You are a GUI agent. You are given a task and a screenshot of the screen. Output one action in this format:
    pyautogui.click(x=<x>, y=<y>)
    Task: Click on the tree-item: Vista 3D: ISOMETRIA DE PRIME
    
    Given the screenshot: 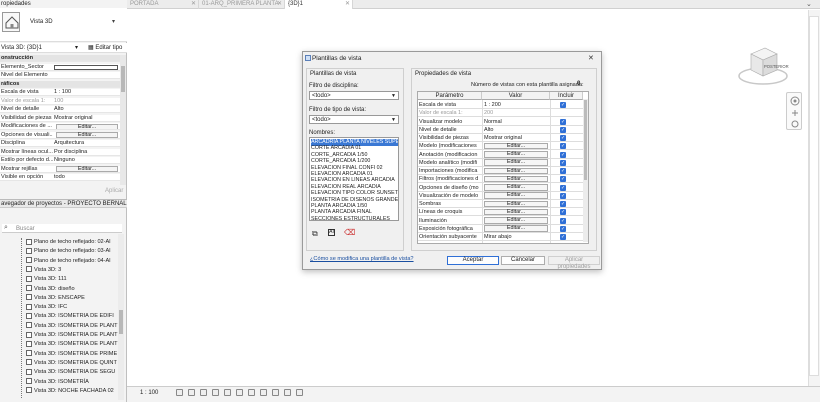 What is the action you would take?
    pyautogui.click(x=73, y=354)
    